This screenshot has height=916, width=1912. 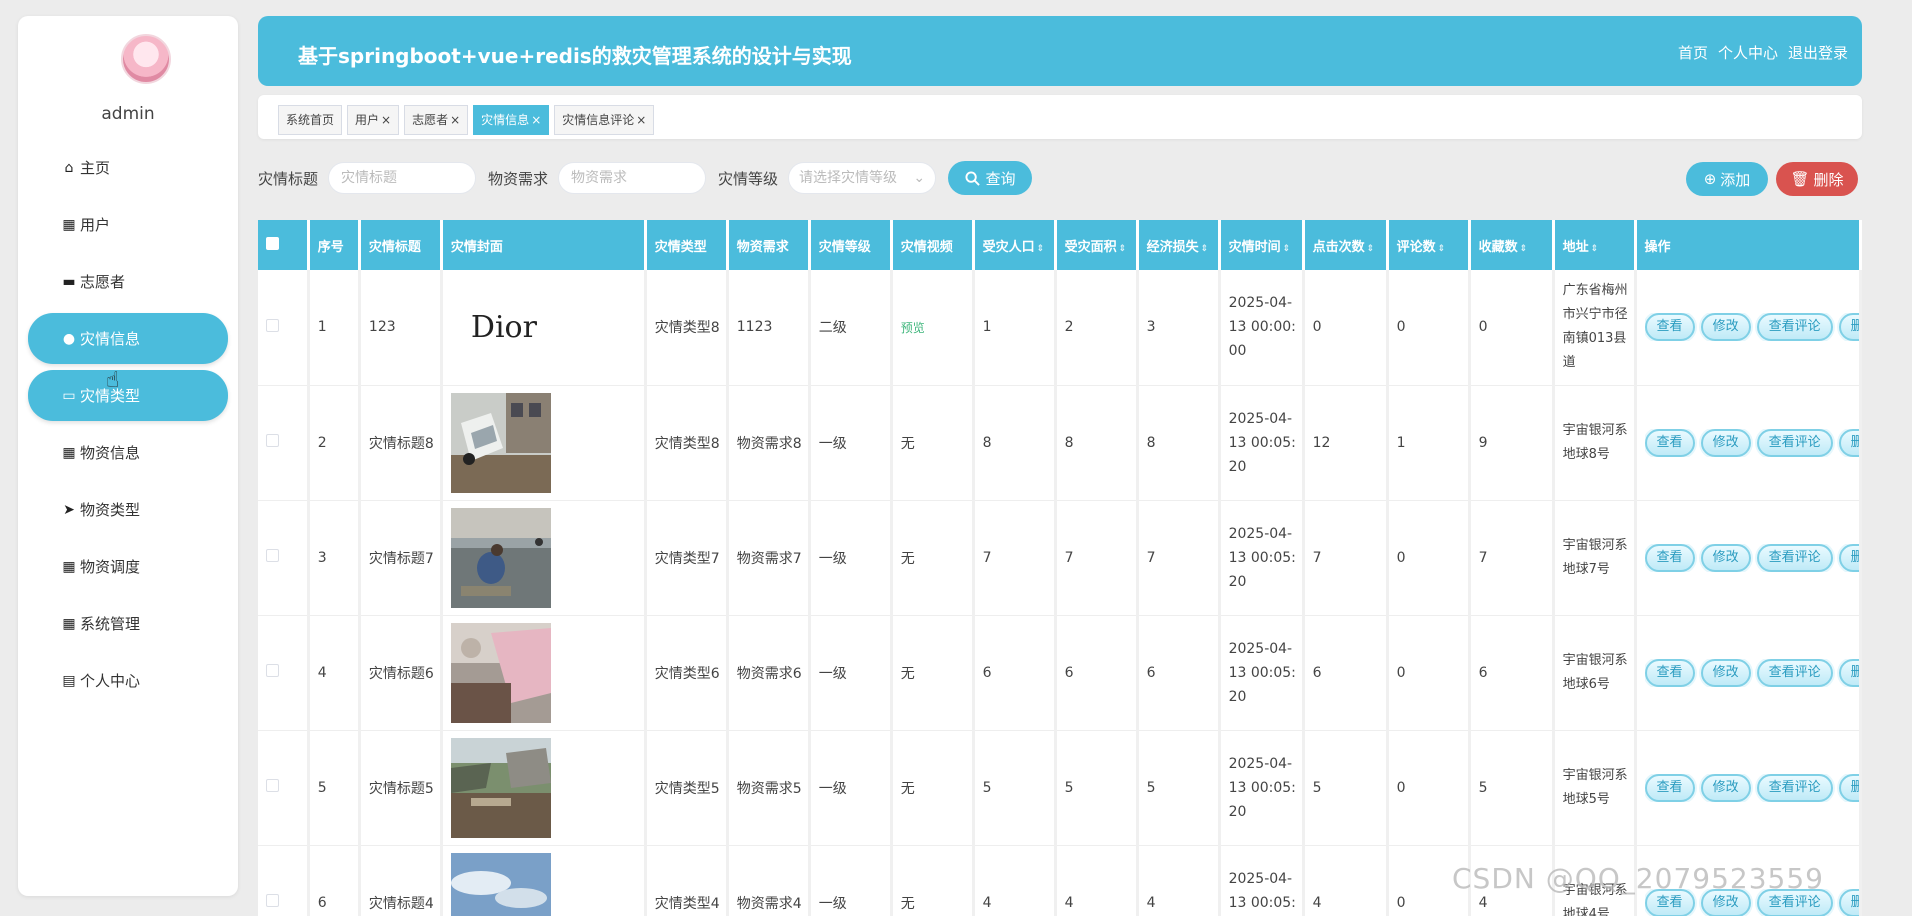 What do you see at coordinates (1262, 788) in the screenshot?
I see `cell-time: 2025-04-13 00:05:20` at bounding box center [1262, 788].